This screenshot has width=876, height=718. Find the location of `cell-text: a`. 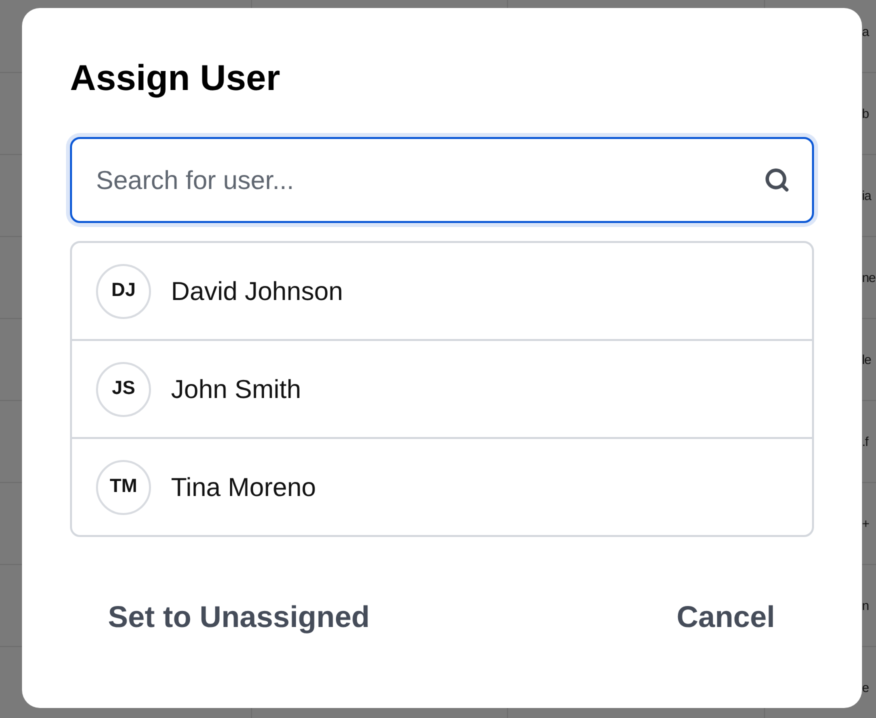

cell-text: a is located at coordinates (865, 31).